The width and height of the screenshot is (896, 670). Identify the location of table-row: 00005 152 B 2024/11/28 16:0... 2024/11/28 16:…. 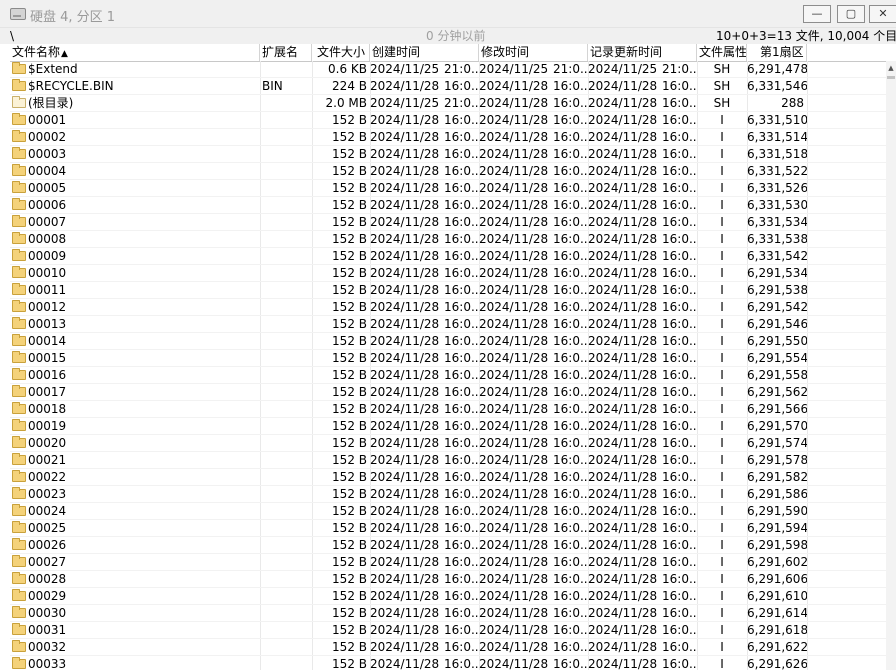
(448, 188).